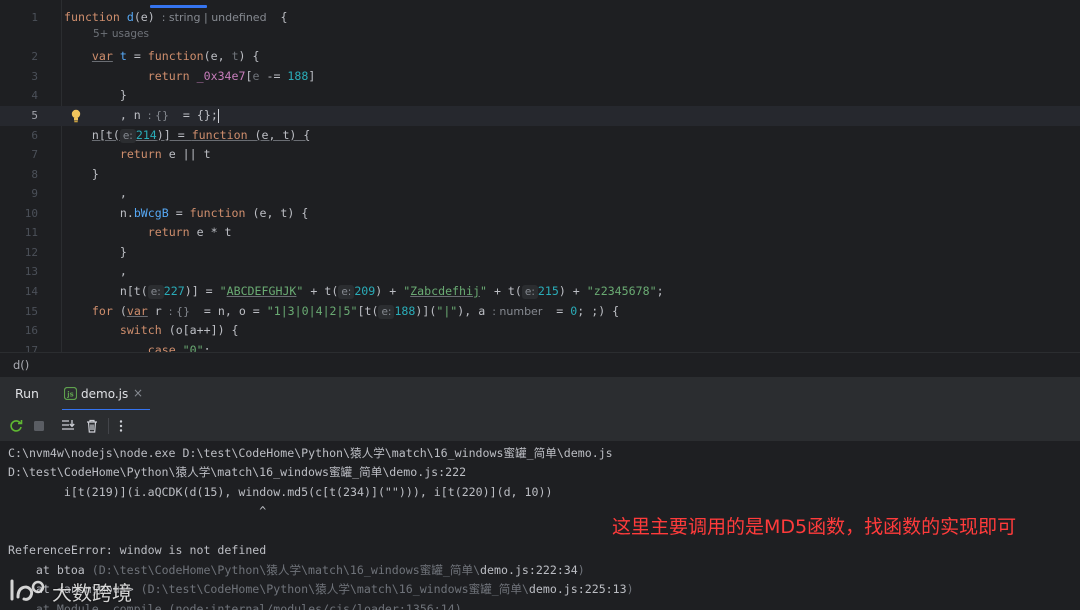 The image size is (1080, 610). What do you see at coordinates (660, 291) in the screenshot?
I see `code-token: ;` at bounding box center [660, 291].